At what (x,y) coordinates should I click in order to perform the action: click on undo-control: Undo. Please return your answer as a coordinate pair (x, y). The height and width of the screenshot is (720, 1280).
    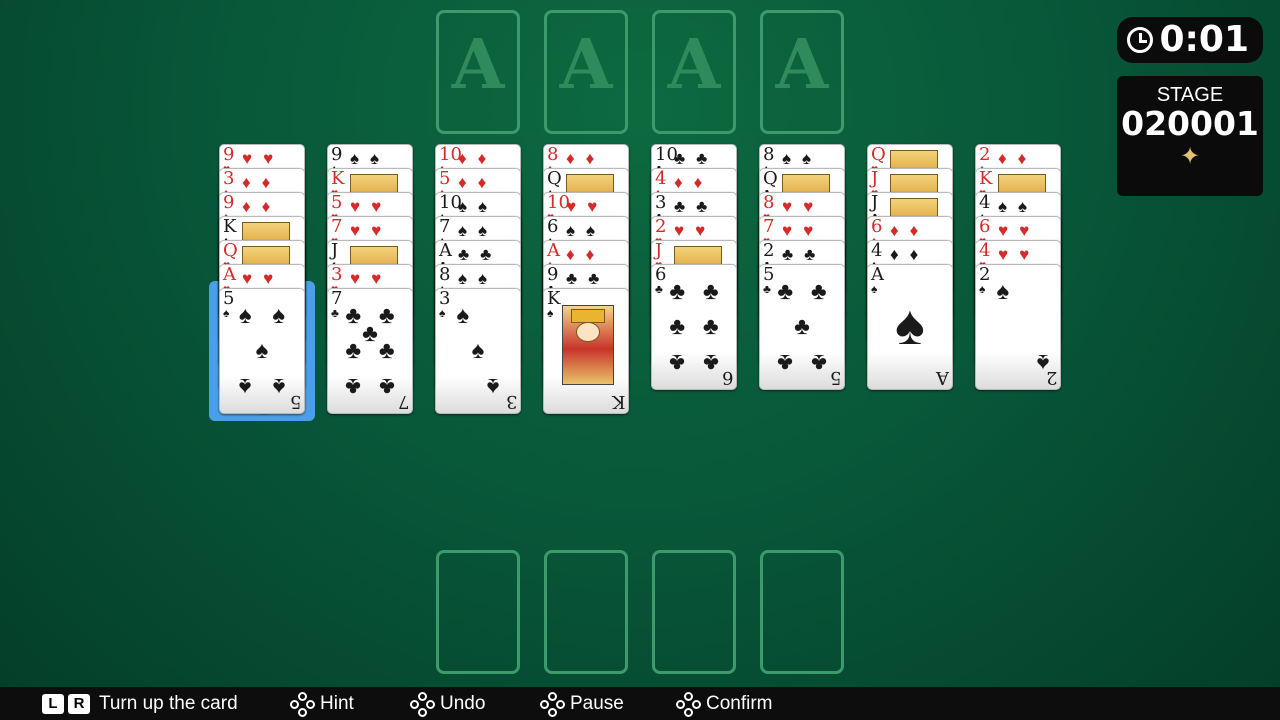
    Looking at the image, I should click on (448, 704).